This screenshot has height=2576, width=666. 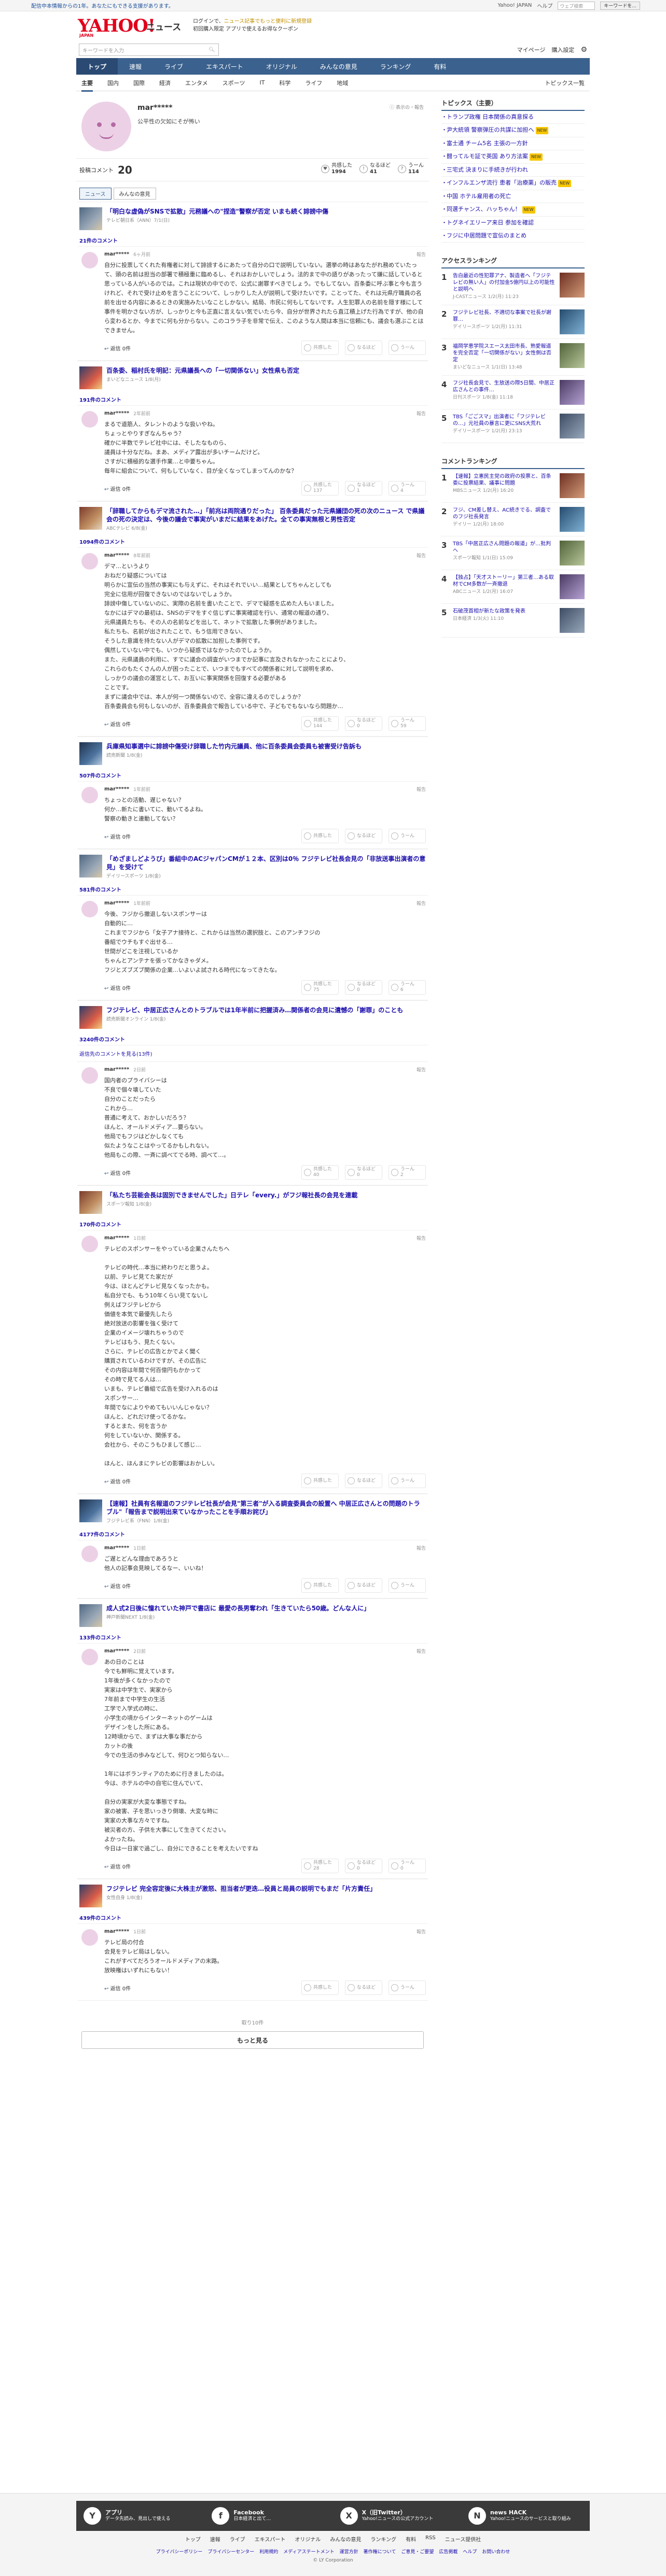 I want to click on comment-count-link: 1094件のコメント, so click(x=253, y=541).